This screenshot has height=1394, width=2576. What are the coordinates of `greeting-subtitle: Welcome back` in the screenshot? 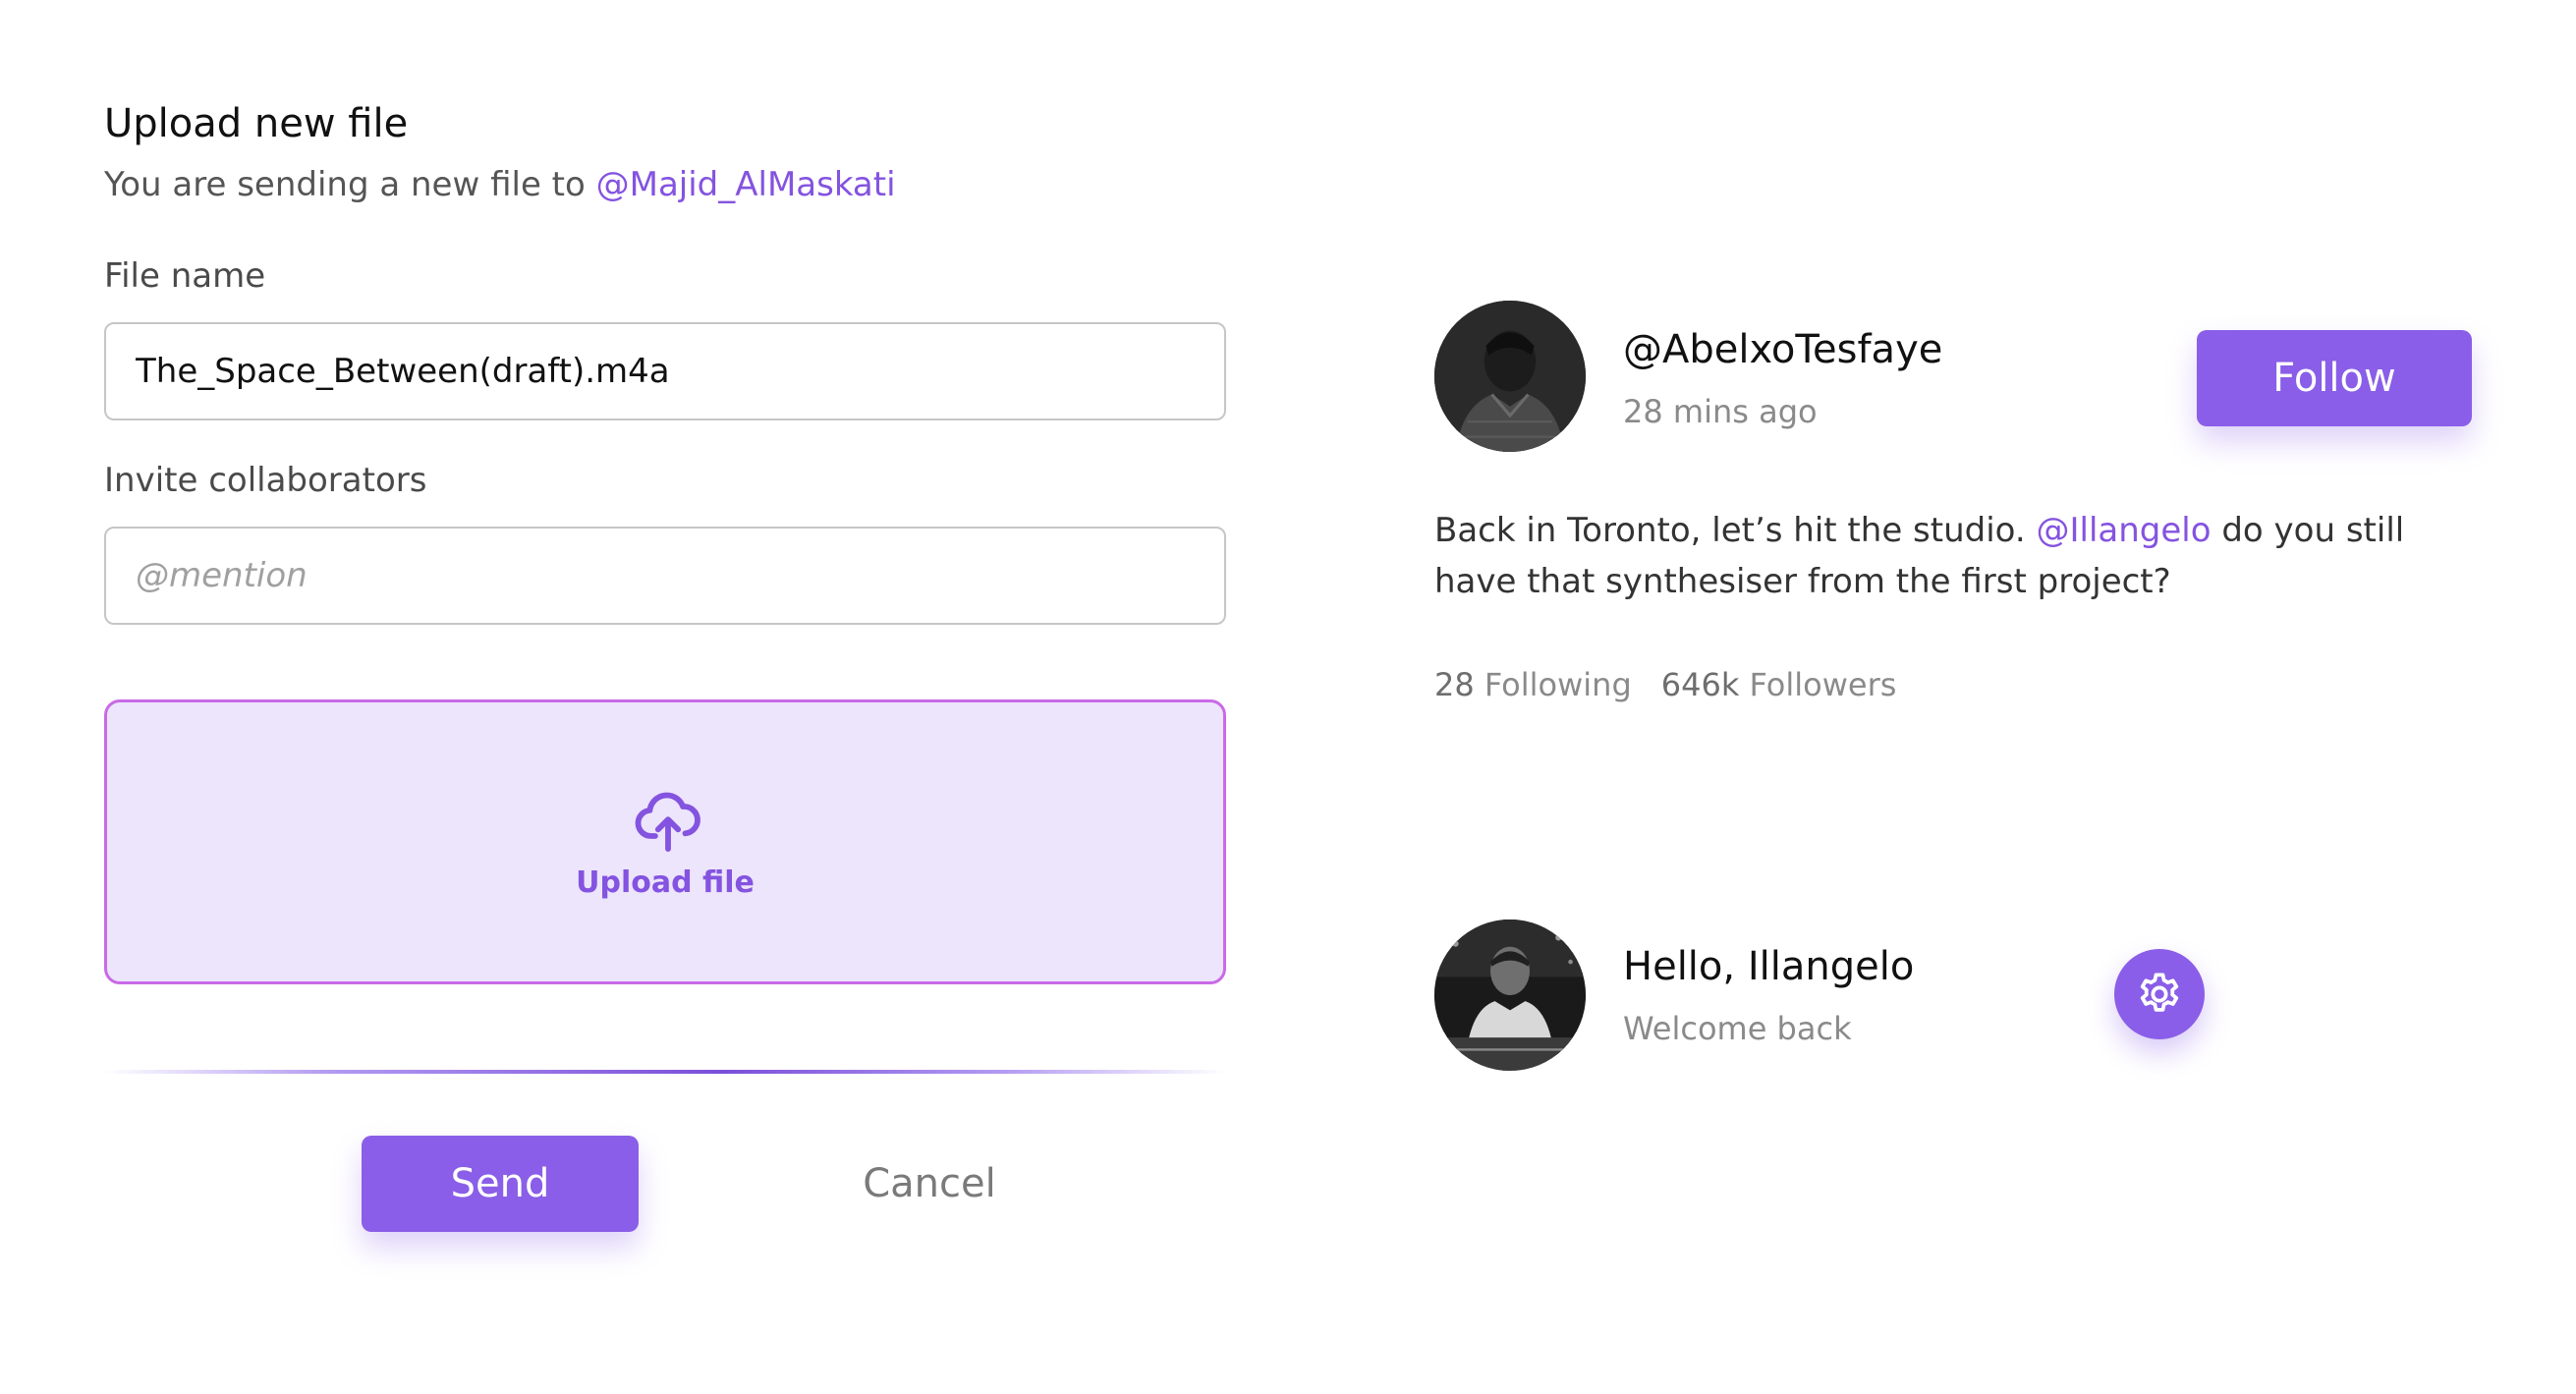 It's located at (1737, 1028).